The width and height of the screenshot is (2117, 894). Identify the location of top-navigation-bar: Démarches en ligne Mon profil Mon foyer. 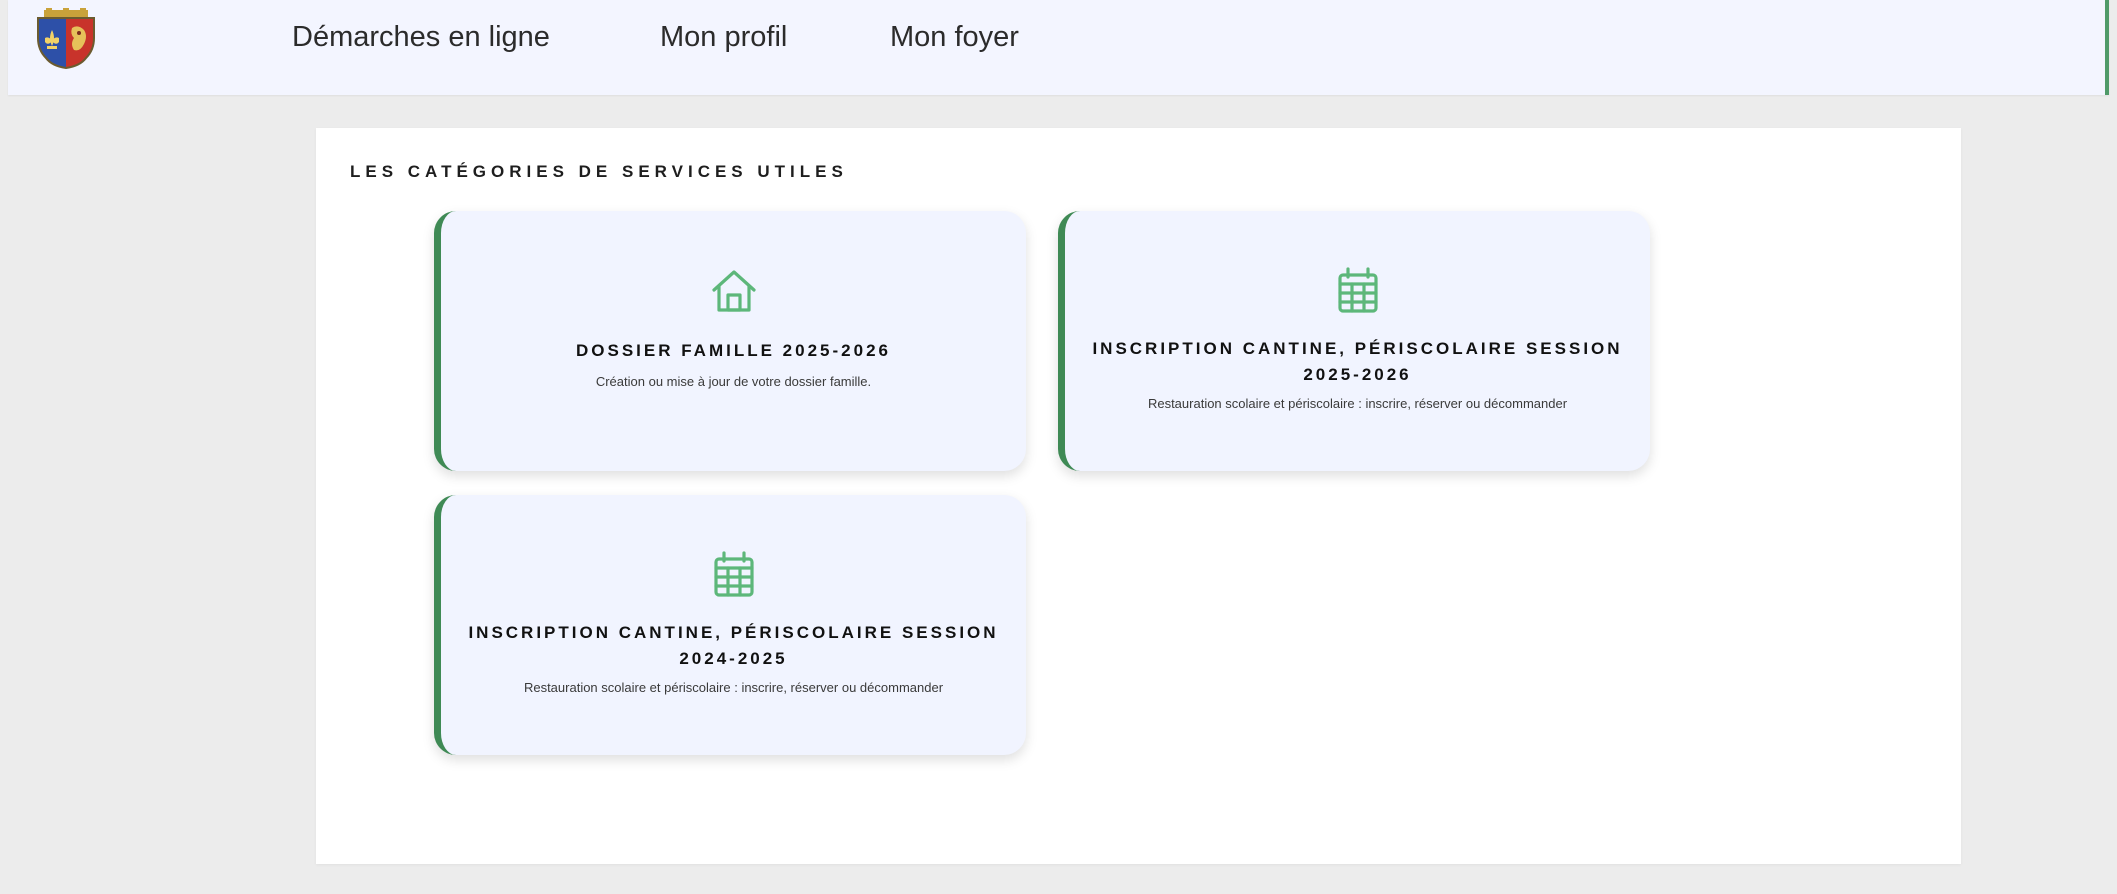
(1058, 47).